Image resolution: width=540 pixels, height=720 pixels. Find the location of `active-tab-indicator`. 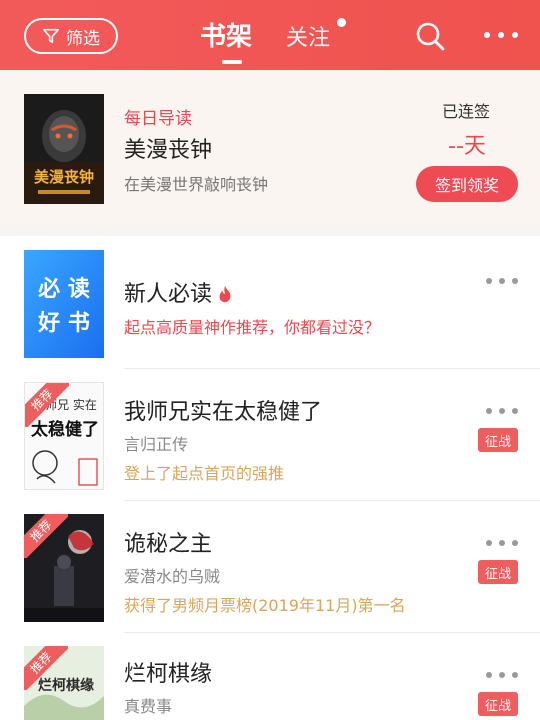

active-tab-indicator is located at coordinates (232, 62).